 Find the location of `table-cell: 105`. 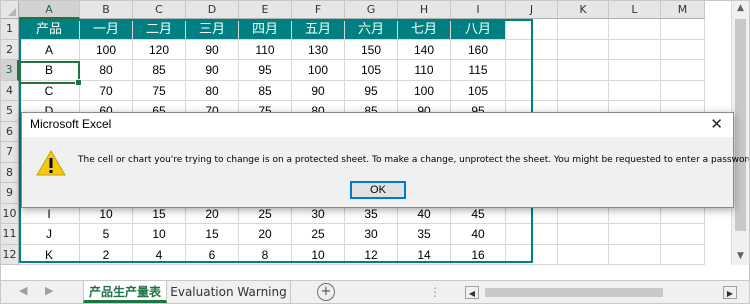

table-cell: 105 is located at coordinates (371, 70).